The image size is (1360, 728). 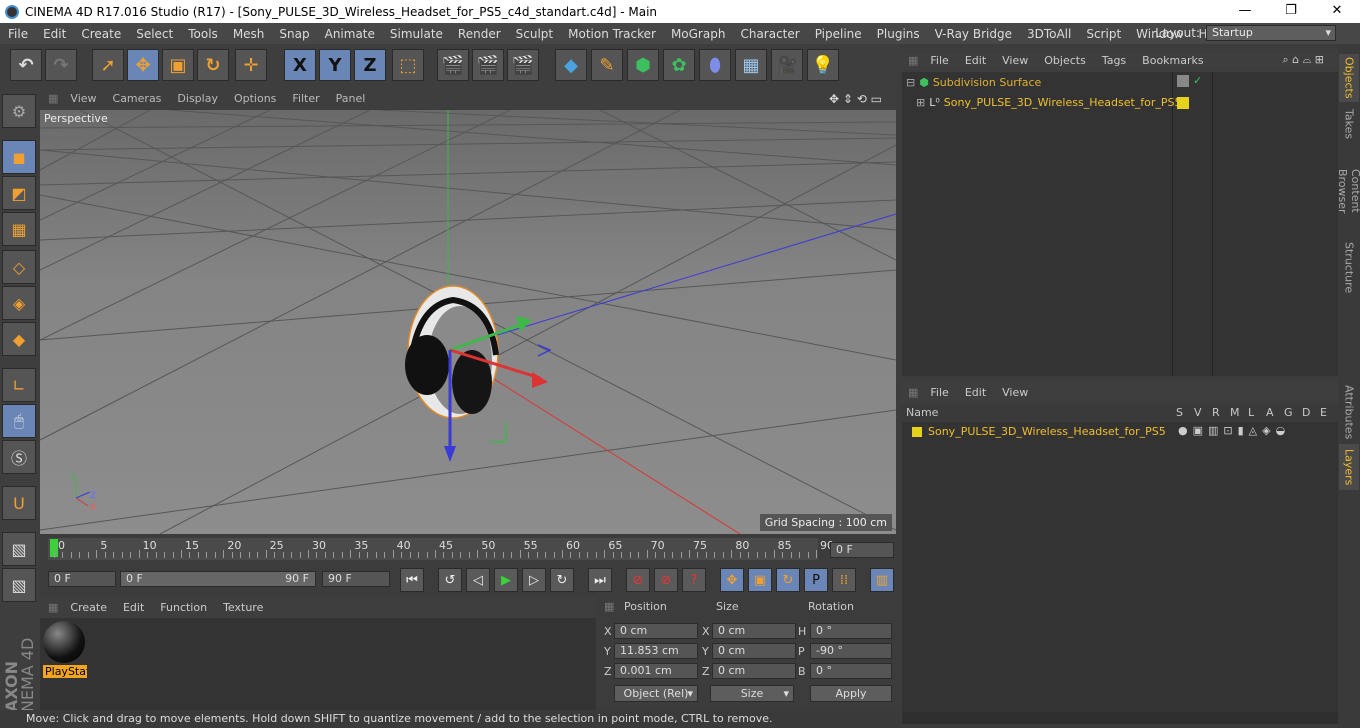 What do you see at coordinates (19, 303) in the screenshot?
I see `edge-mode-icon: ◈` at bounding box center [19, 303].